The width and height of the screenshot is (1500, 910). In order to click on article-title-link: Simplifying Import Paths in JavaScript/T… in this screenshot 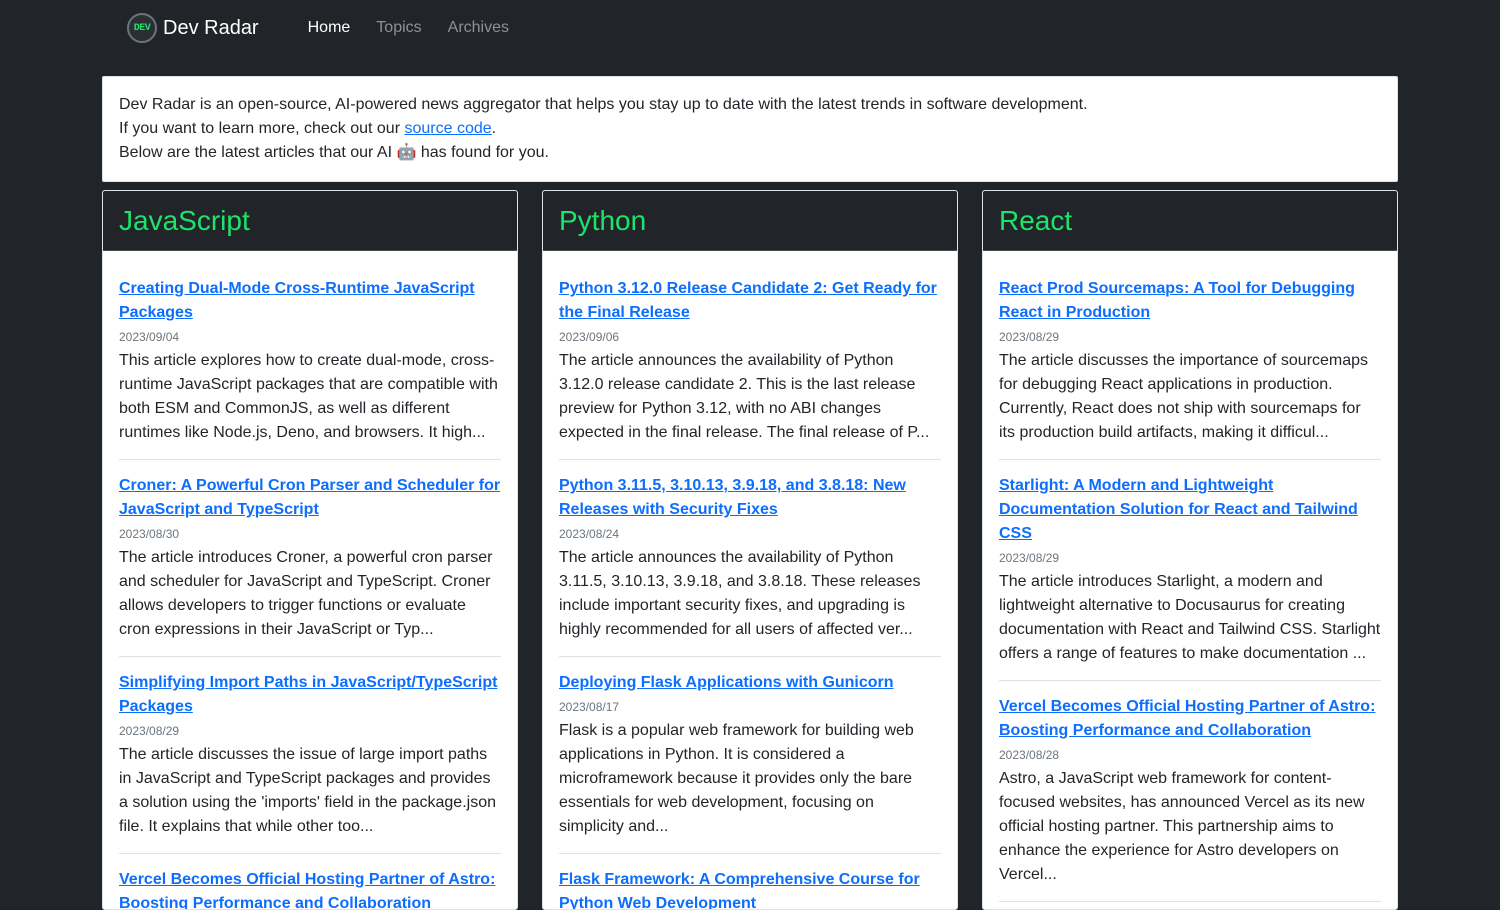, I will do `click(310, 695)`.